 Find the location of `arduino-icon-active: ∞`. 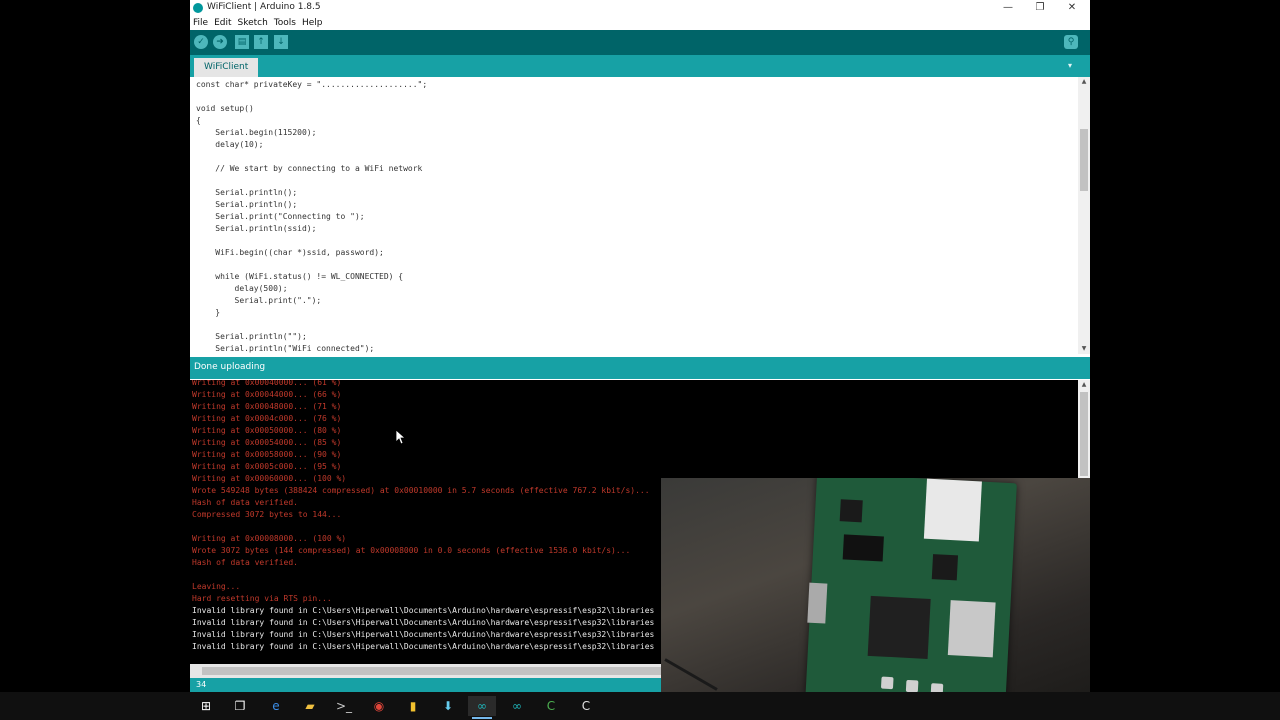

arduino-icon-active: ∞ is located at coordinates (482, 707).